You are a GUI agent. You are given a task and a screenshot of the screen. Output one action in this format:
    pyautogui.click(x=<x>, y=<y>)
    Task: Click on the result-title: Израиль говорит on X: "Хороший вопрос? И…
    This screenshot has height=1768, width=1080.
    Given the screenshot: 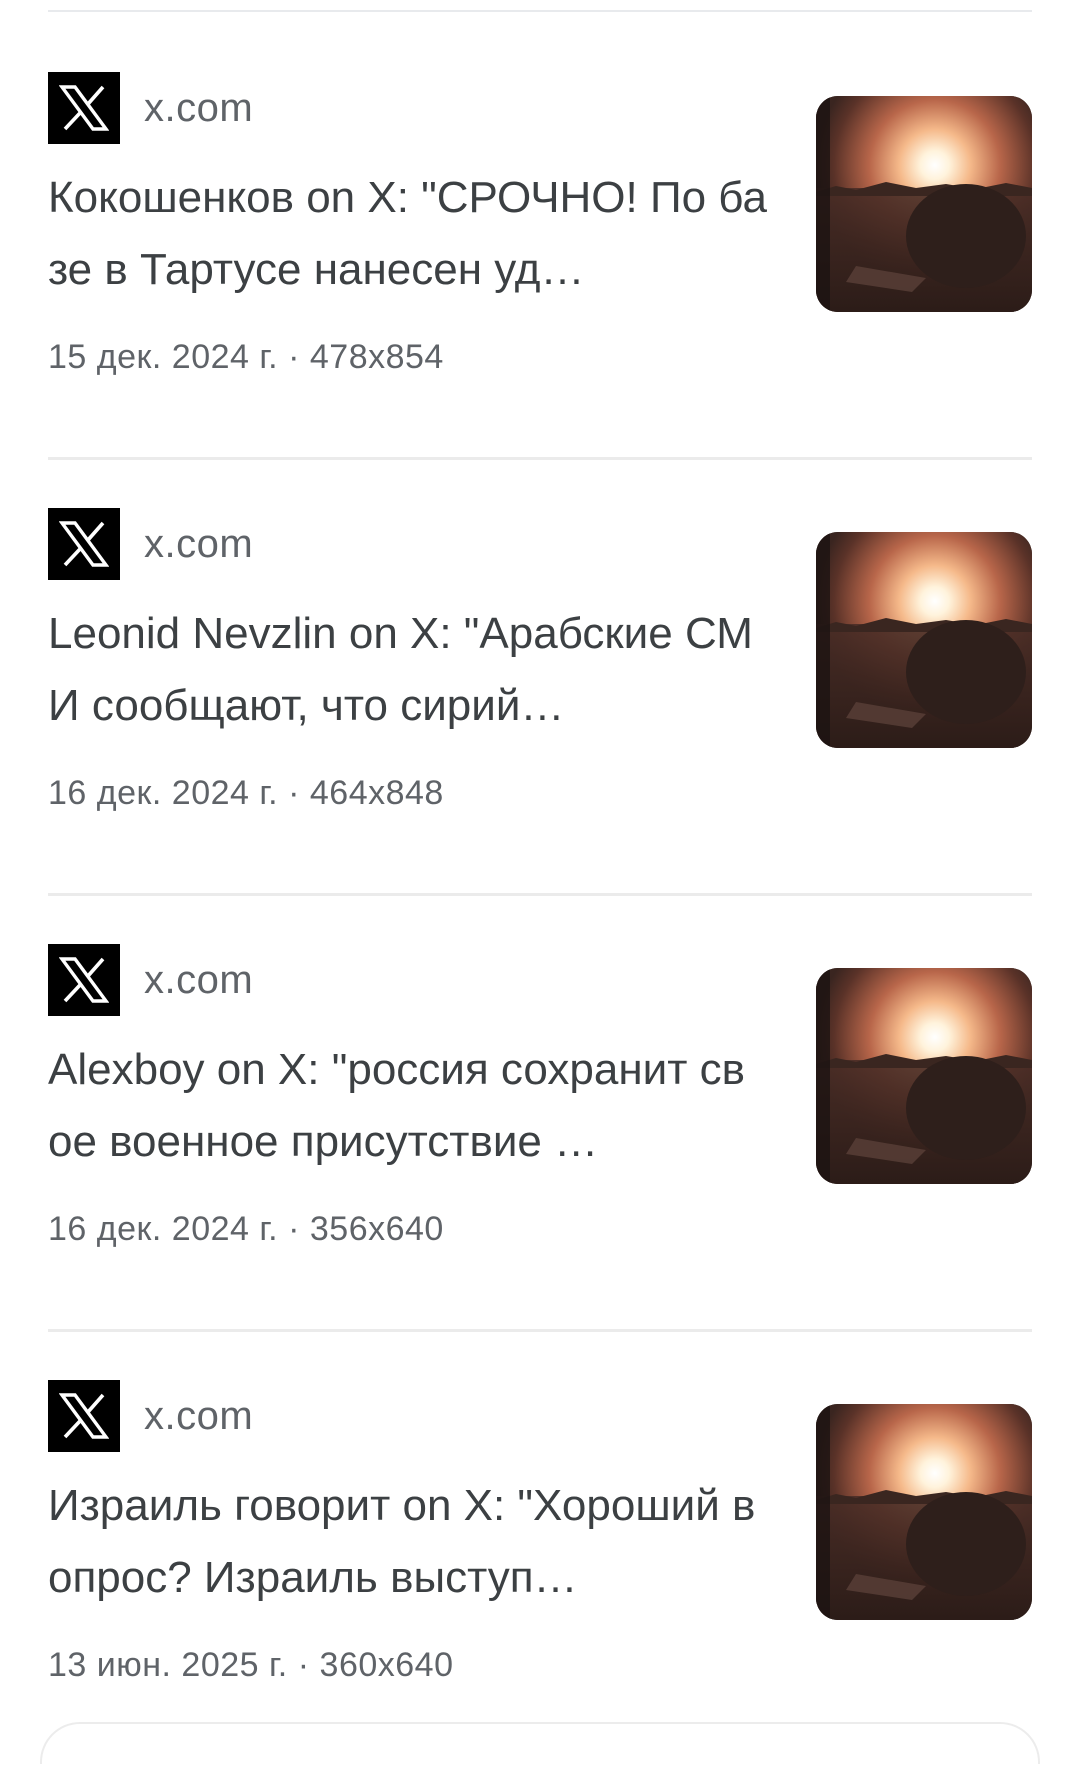 What is the action you would take?
    pyautogui.click(x=408, y=1542)
    